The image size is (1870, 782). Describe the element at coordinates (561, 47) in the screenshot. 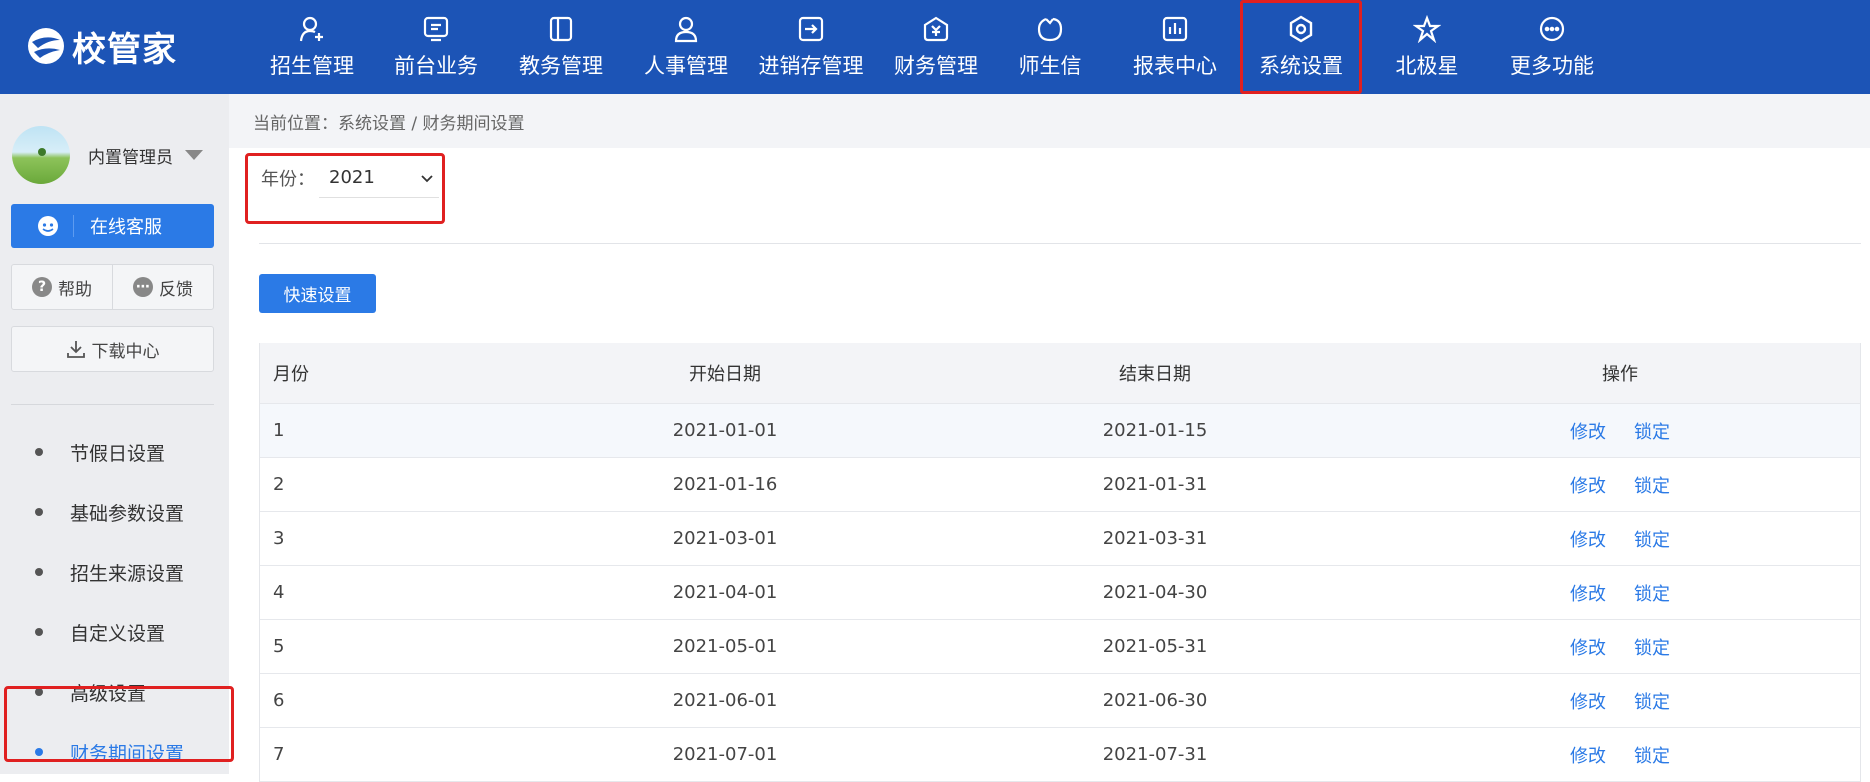

I see `nav-item-academic: 教务管理` at that location.